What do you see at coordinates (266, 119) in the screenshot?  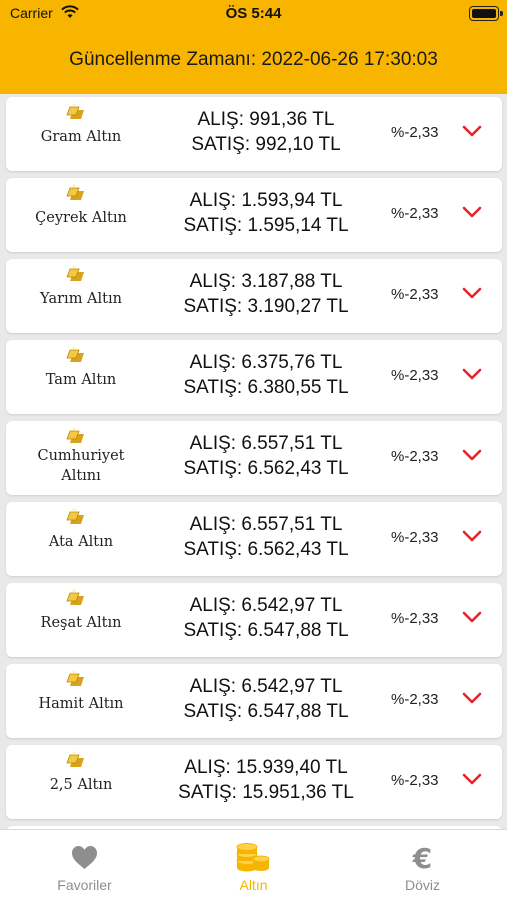 I see `buy-price: ALIŞ: 991,36 TL` at bounding box center [266, 119].